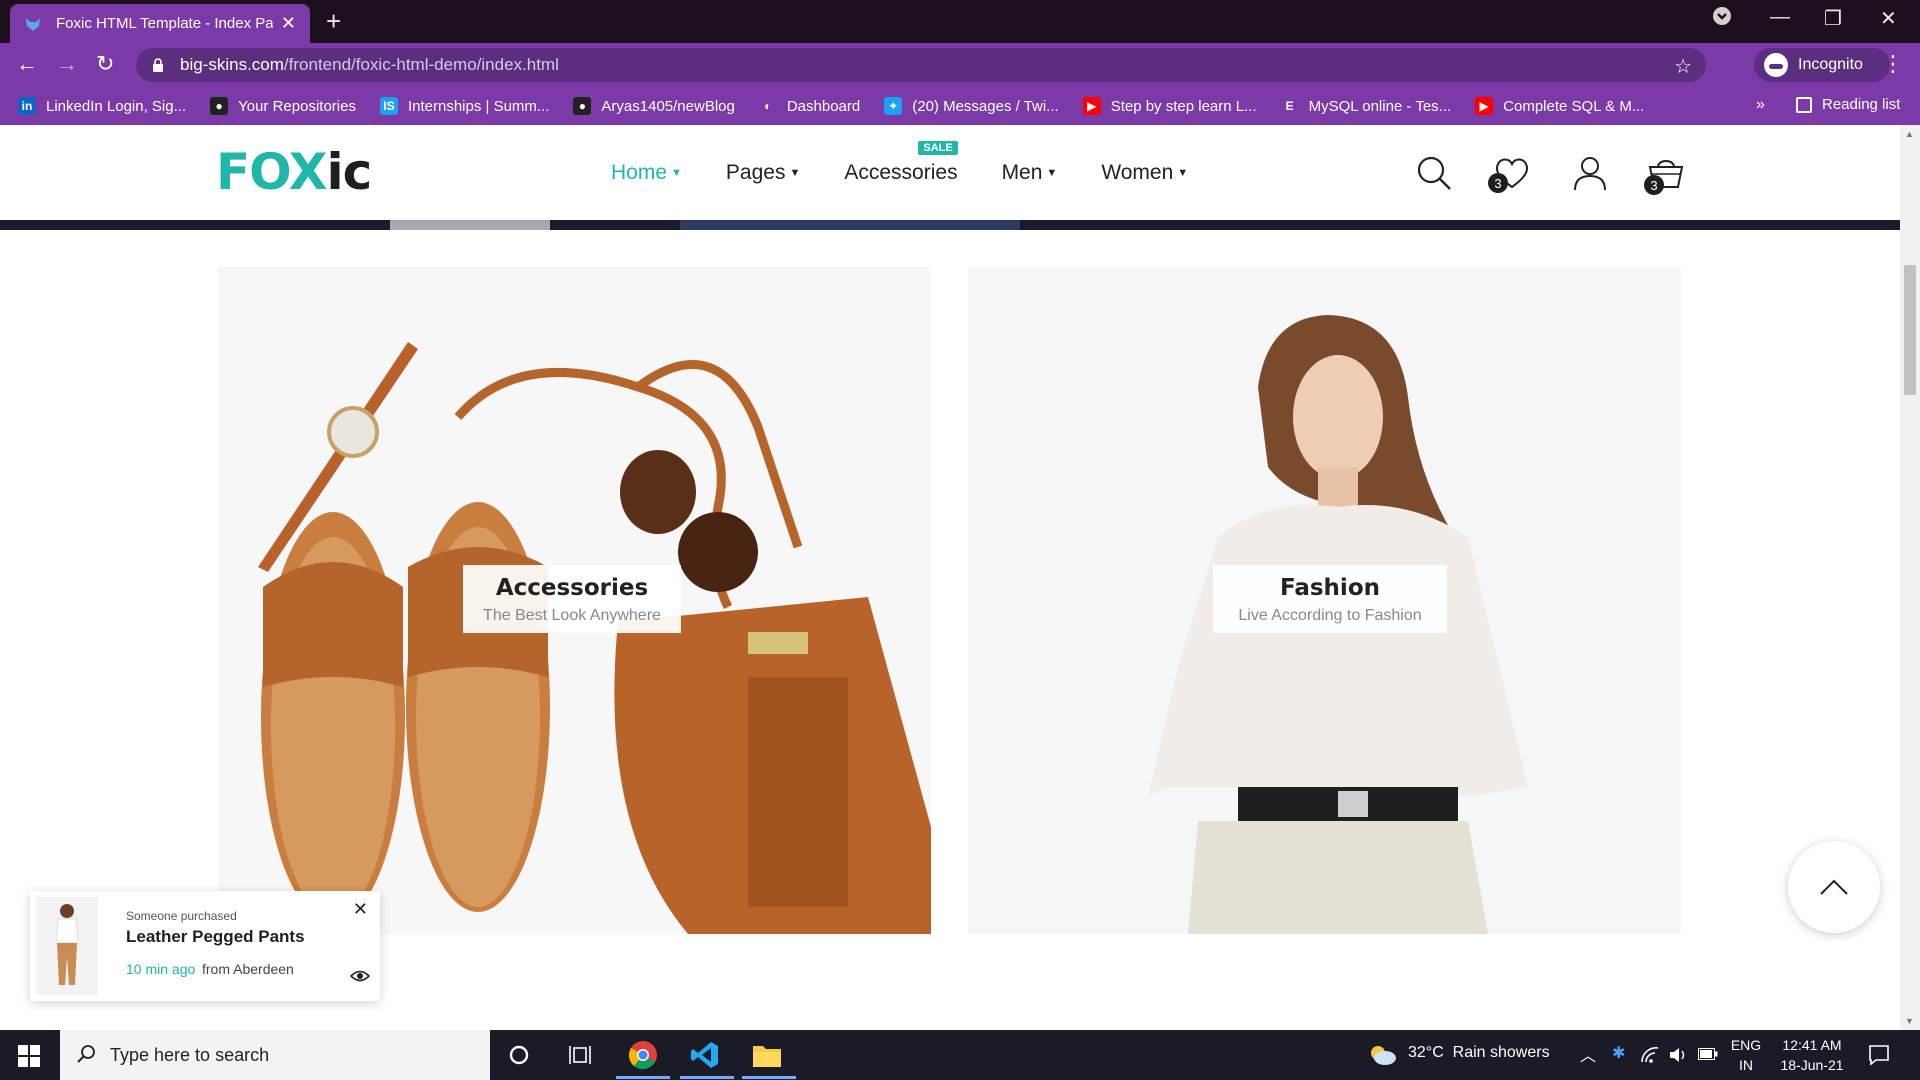  What do you see at coordinates (1590, 173) in the screenshot?
I see `user-account-icon` at bounding box center [1590, 173].